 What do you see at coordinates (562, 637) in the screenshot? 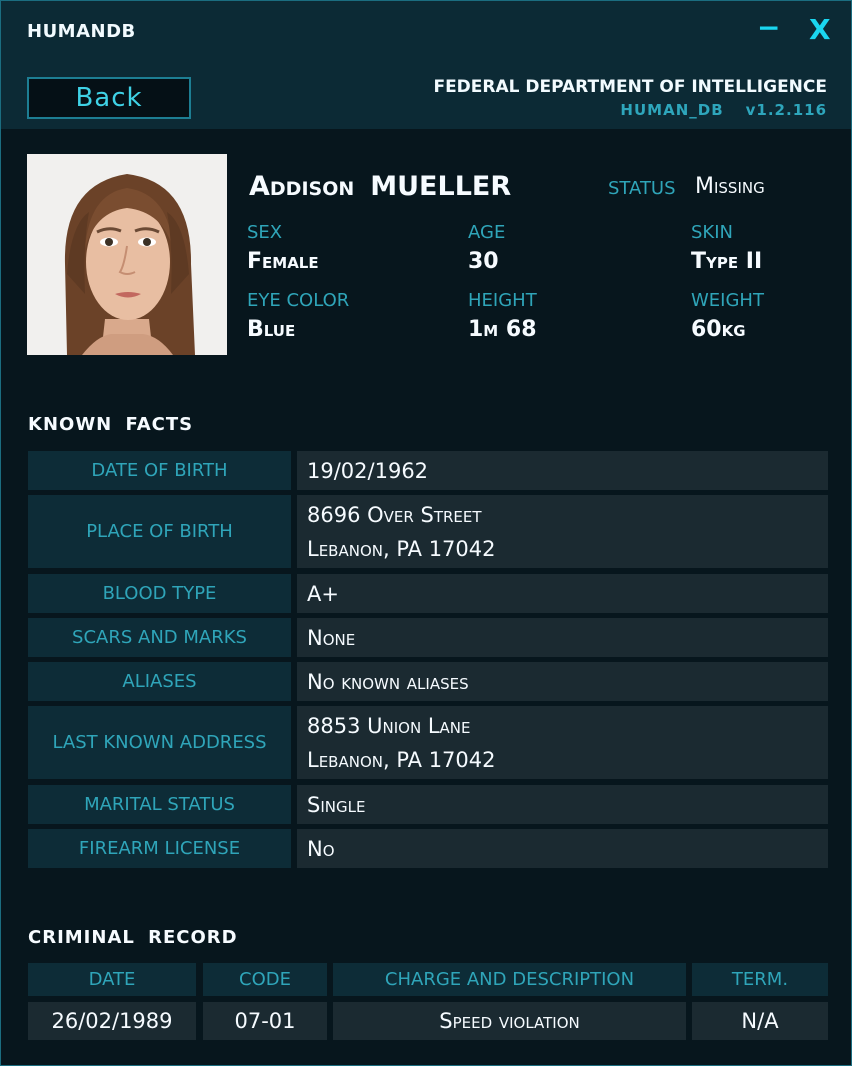
I see `fact-value: None` at bounding box center [562, 637].